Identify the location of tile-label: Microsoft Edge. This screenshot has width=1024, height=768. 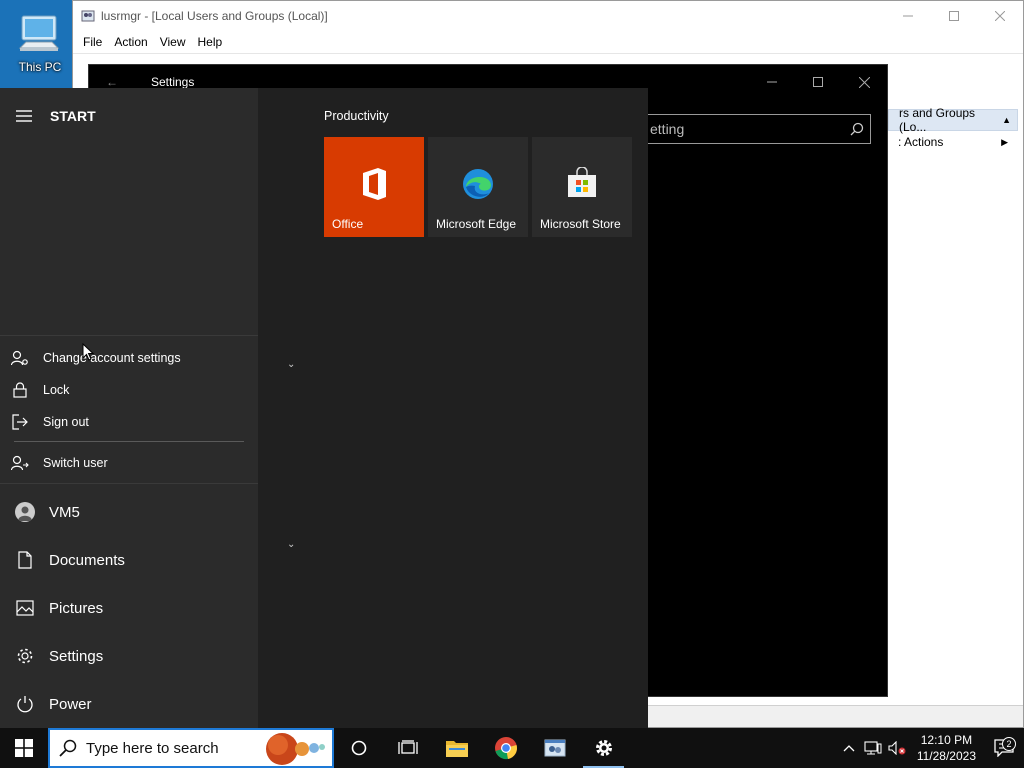
(476, 224).